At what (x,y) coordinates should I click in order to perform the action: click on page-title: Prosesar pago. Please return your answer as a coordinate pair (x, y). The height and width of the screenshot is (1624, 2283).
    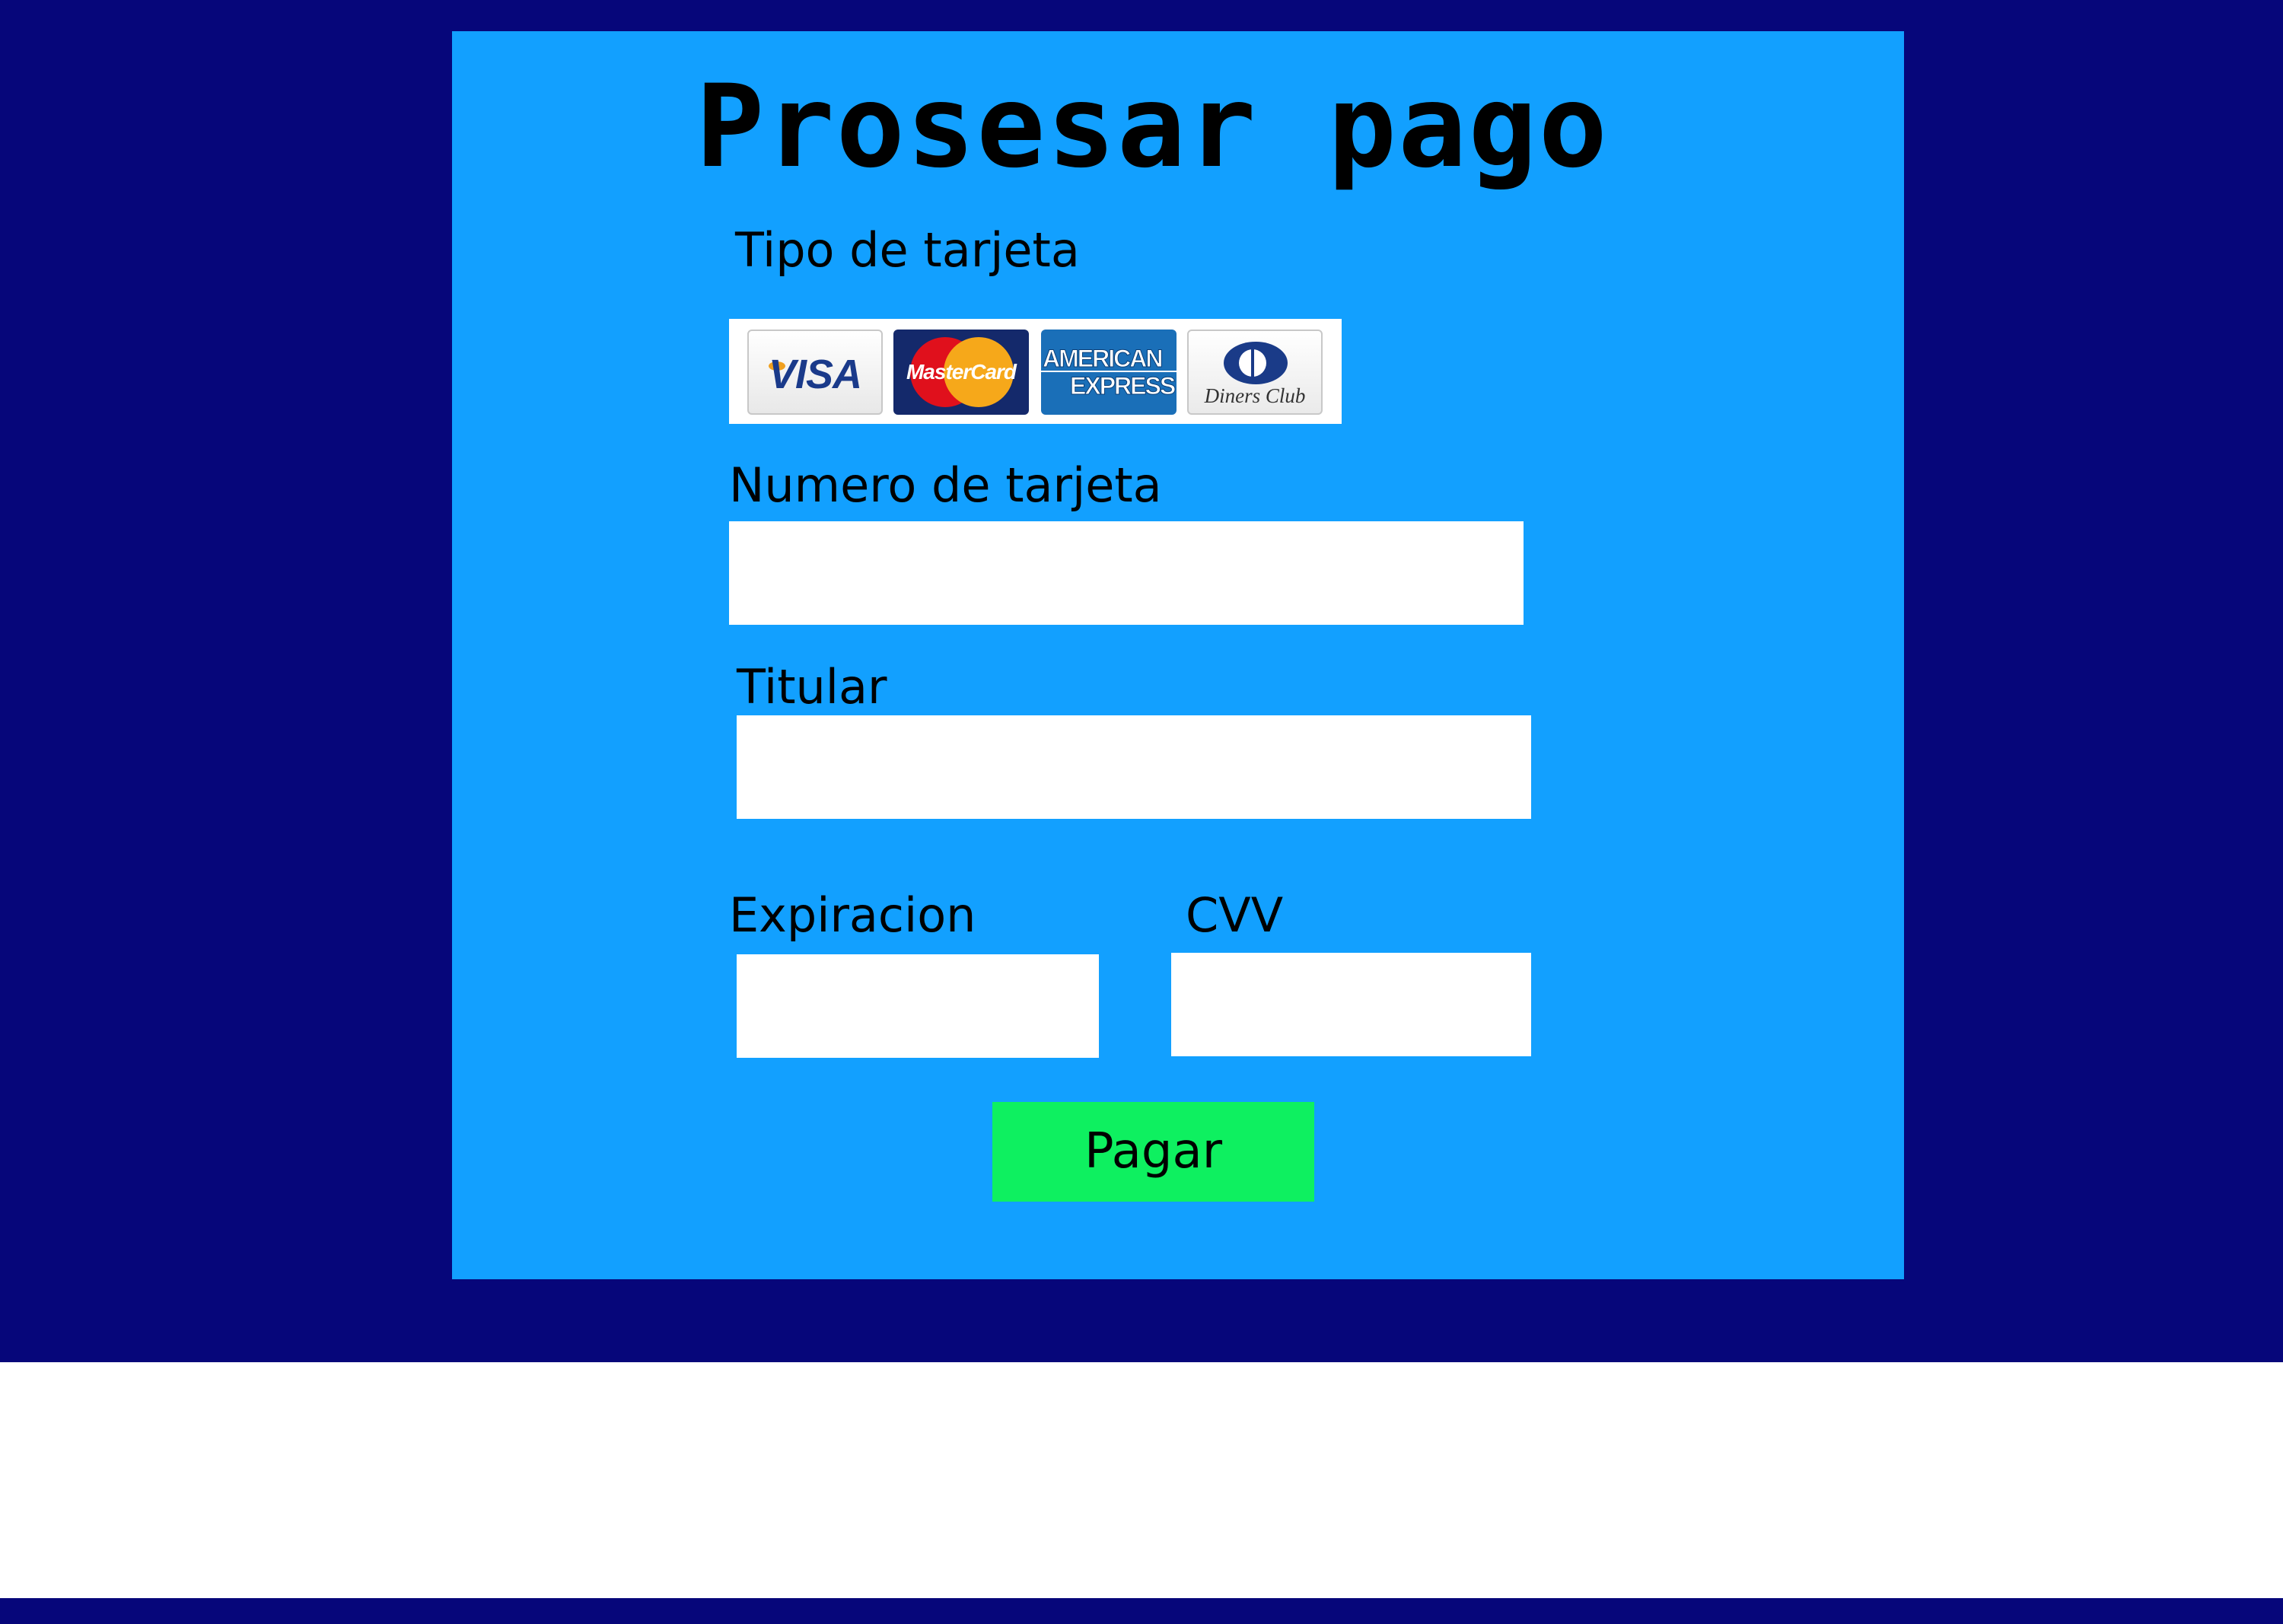
    Looking at the image, I should click on (1152, 127).